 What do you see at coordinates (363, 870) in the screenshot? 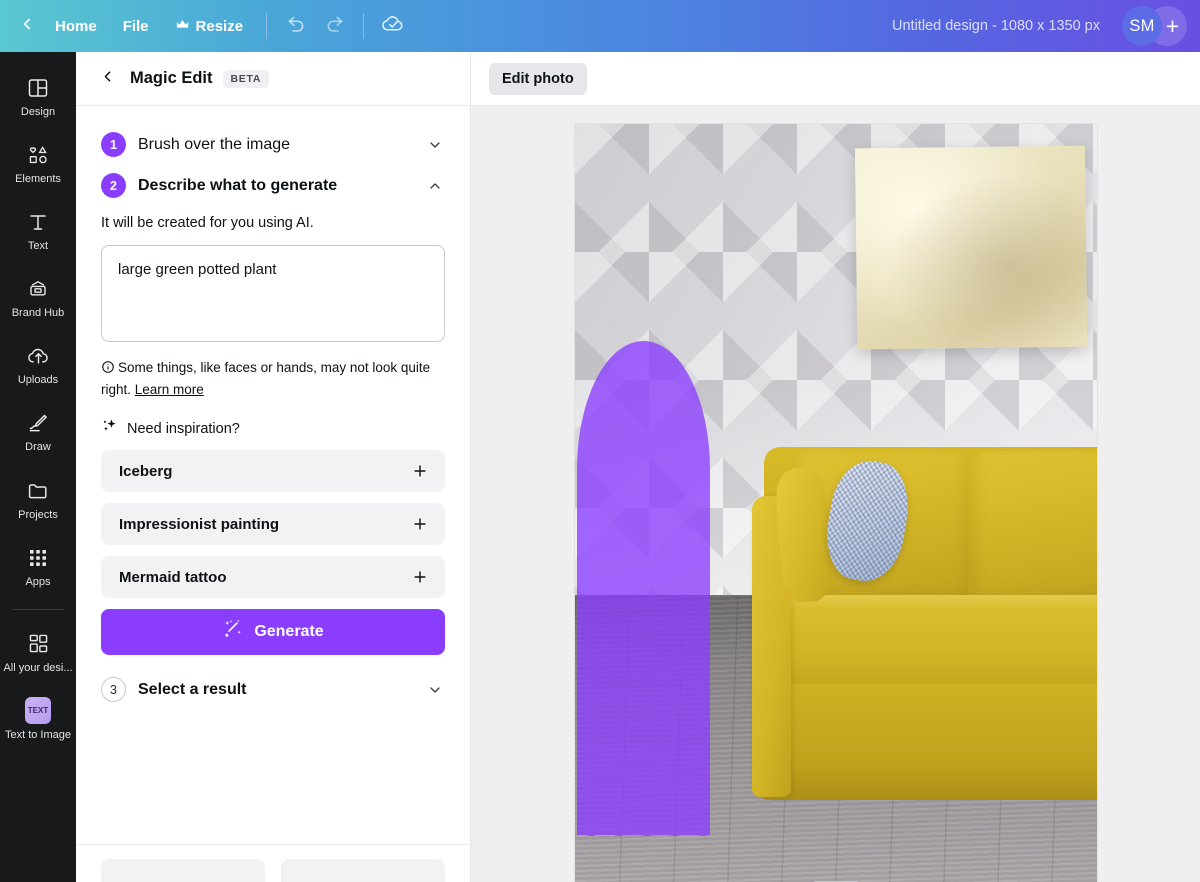
I see `footer-action-right-button` at bounding box center [363, 870].